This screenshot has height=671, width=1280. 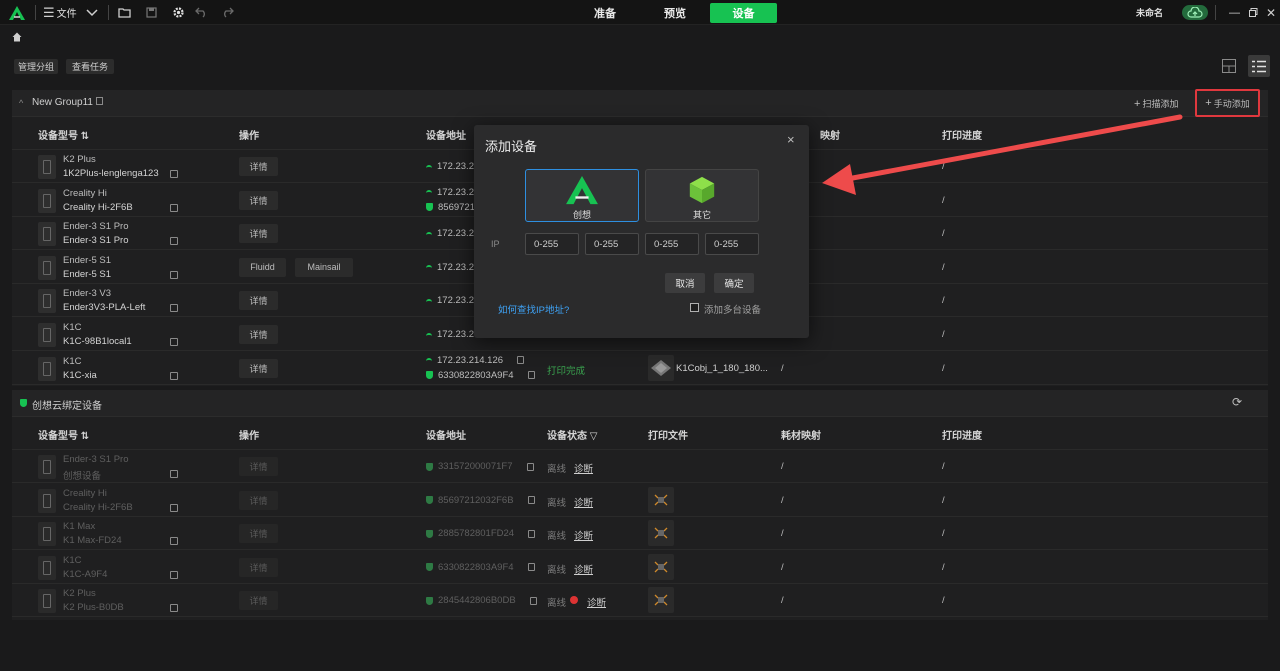 What do you see at coordinates (124, 12) in the screenshot?
I see `open-folder-icon` at bounding box center [124, 12].